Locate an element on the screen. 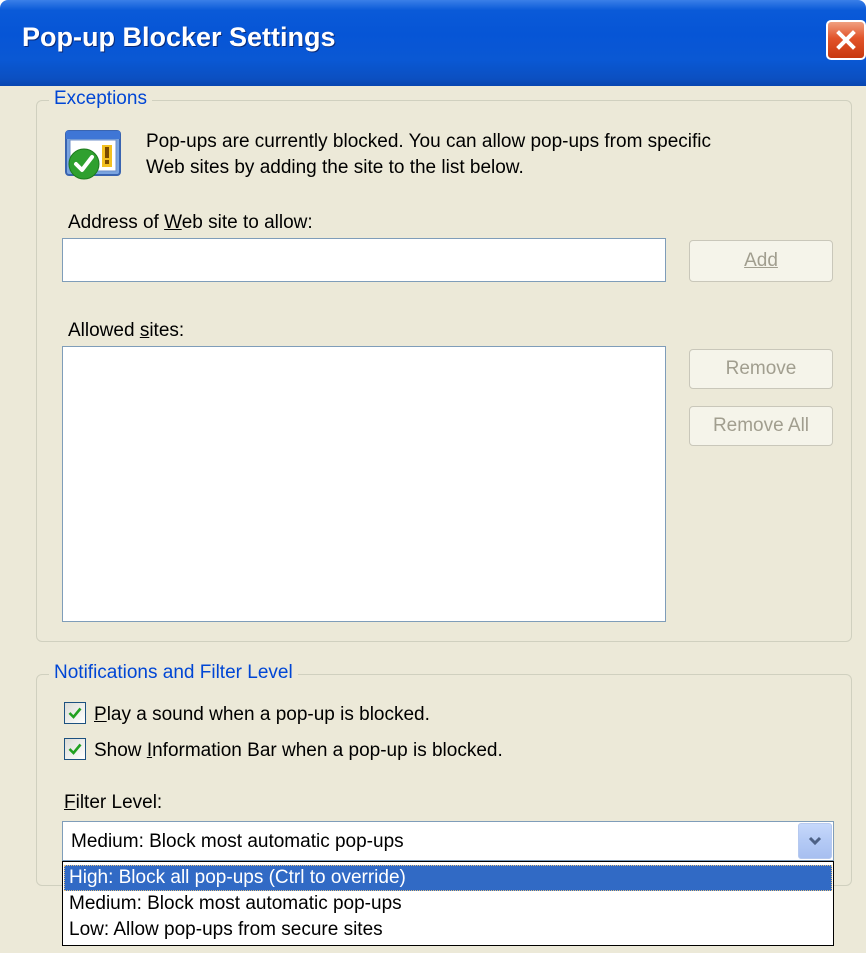  remove-all-button: Remove All is located at coordinates (761, 426).